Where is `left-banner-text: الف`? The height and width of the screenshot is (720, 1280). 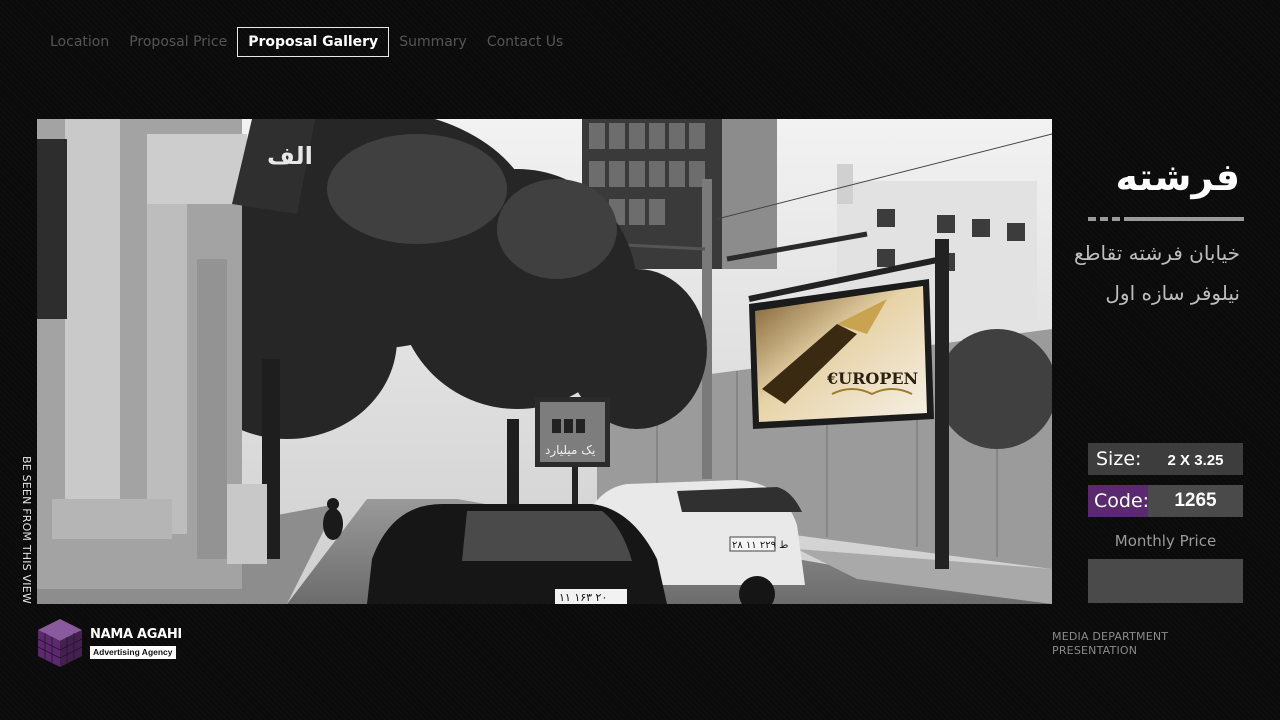 left-banner-text: الف is located at coordinates (290, 156).